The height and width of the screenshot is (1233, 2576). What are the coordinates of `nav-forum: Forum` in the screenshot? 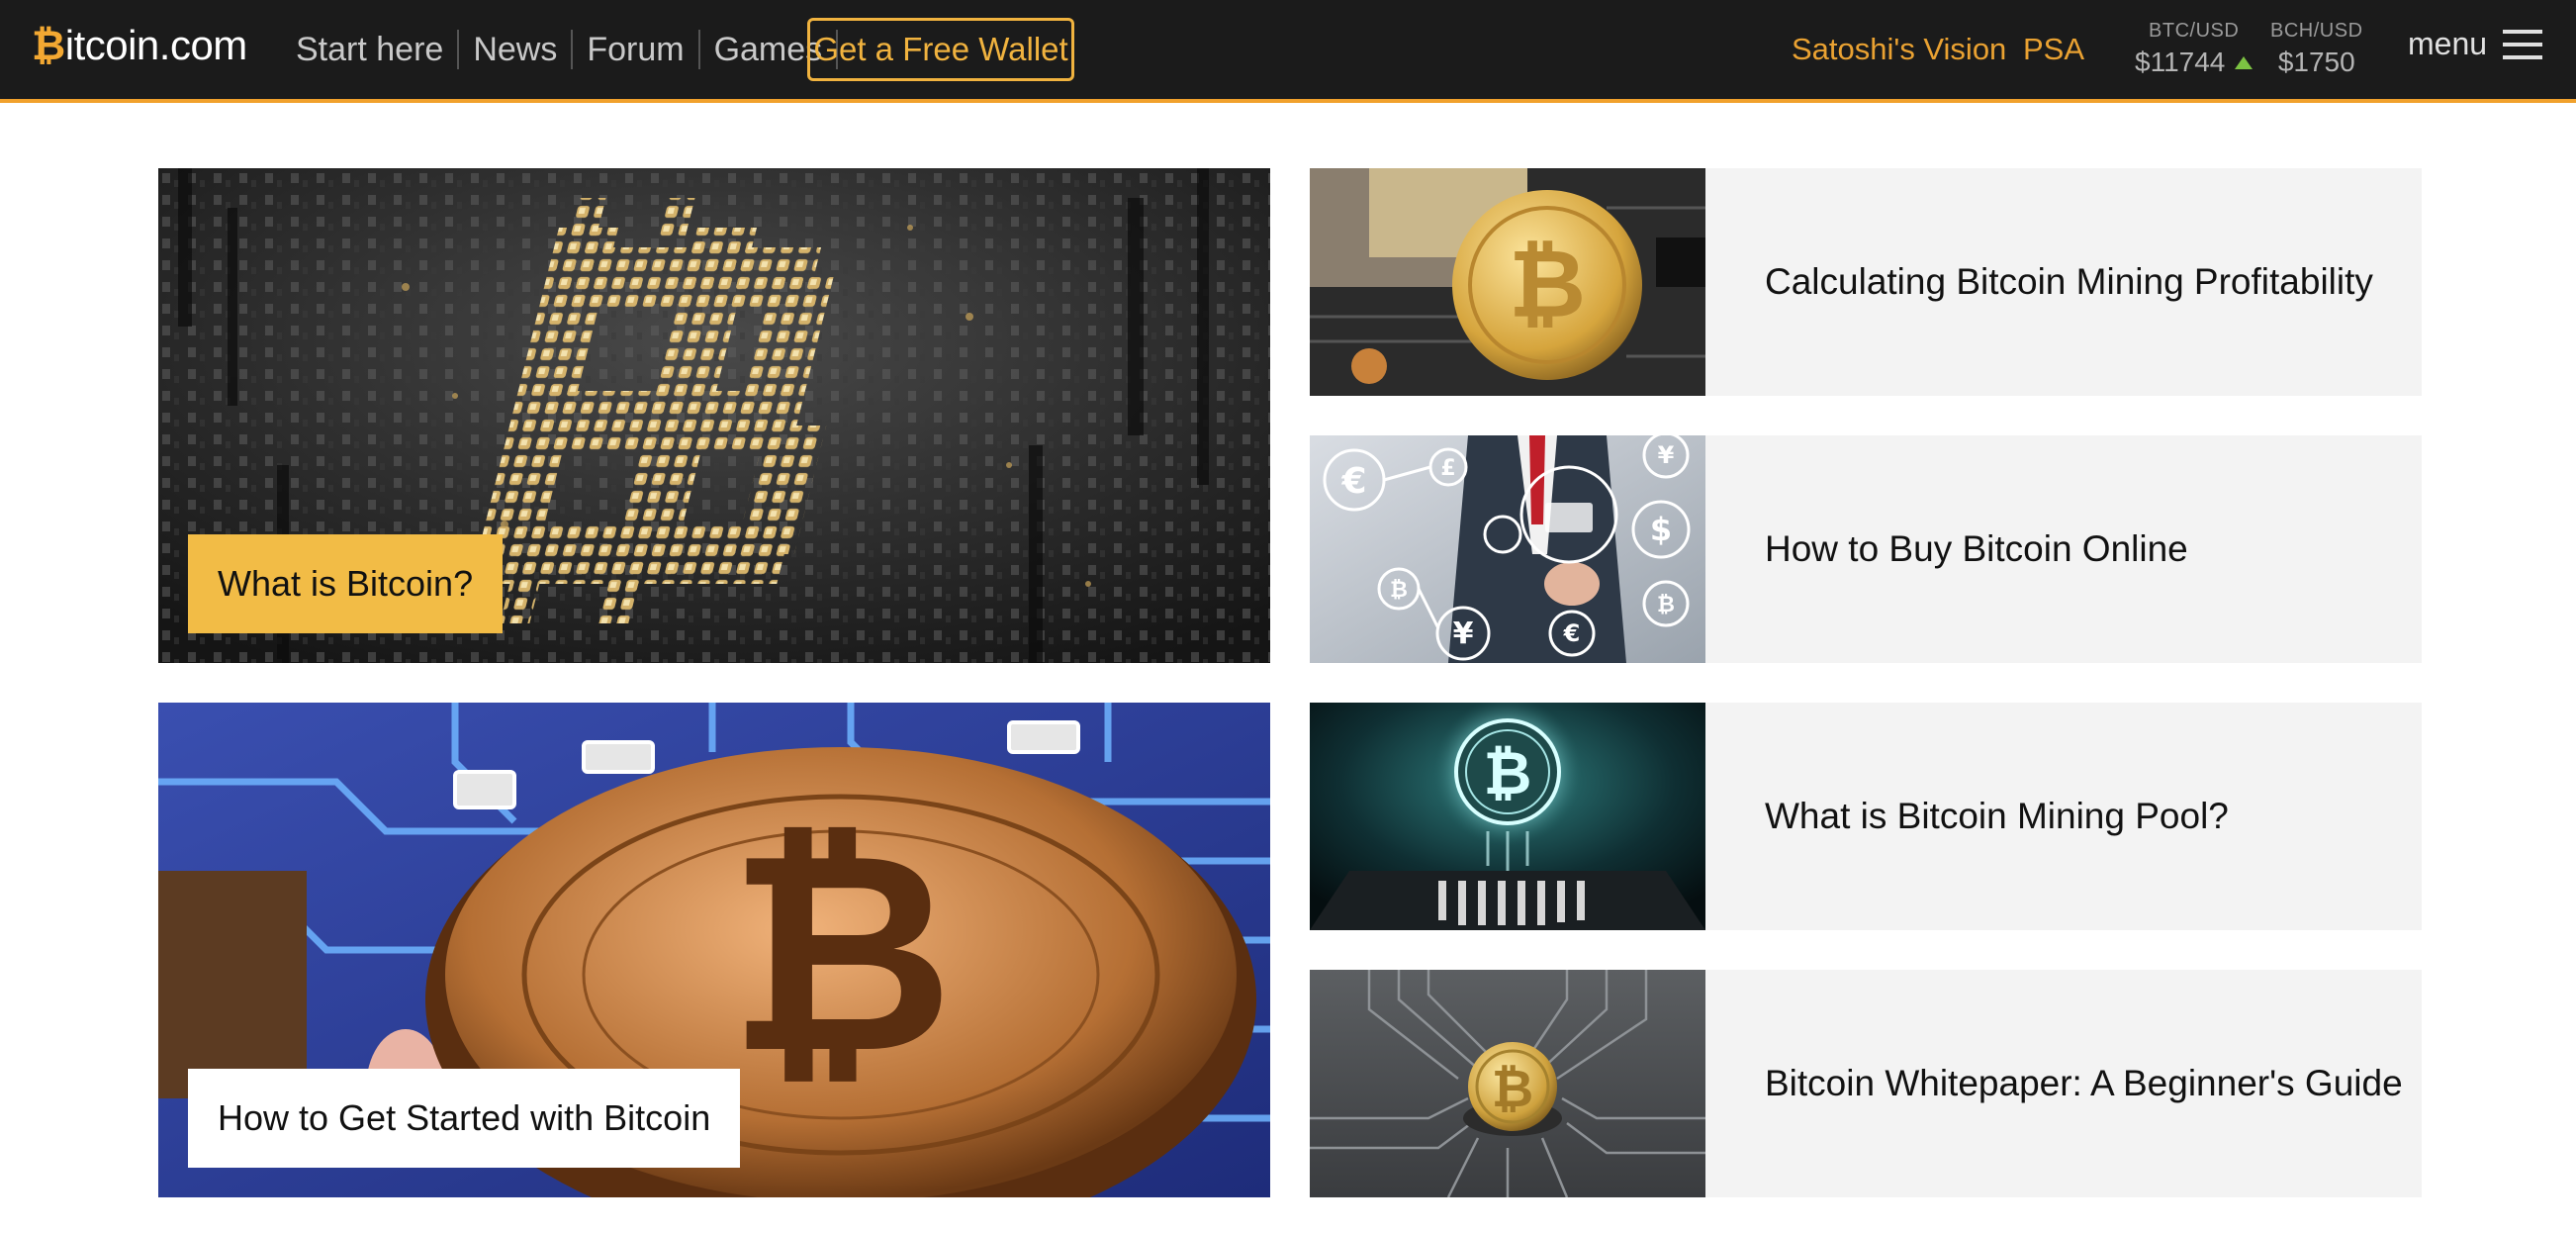 It's located at (634, 50).